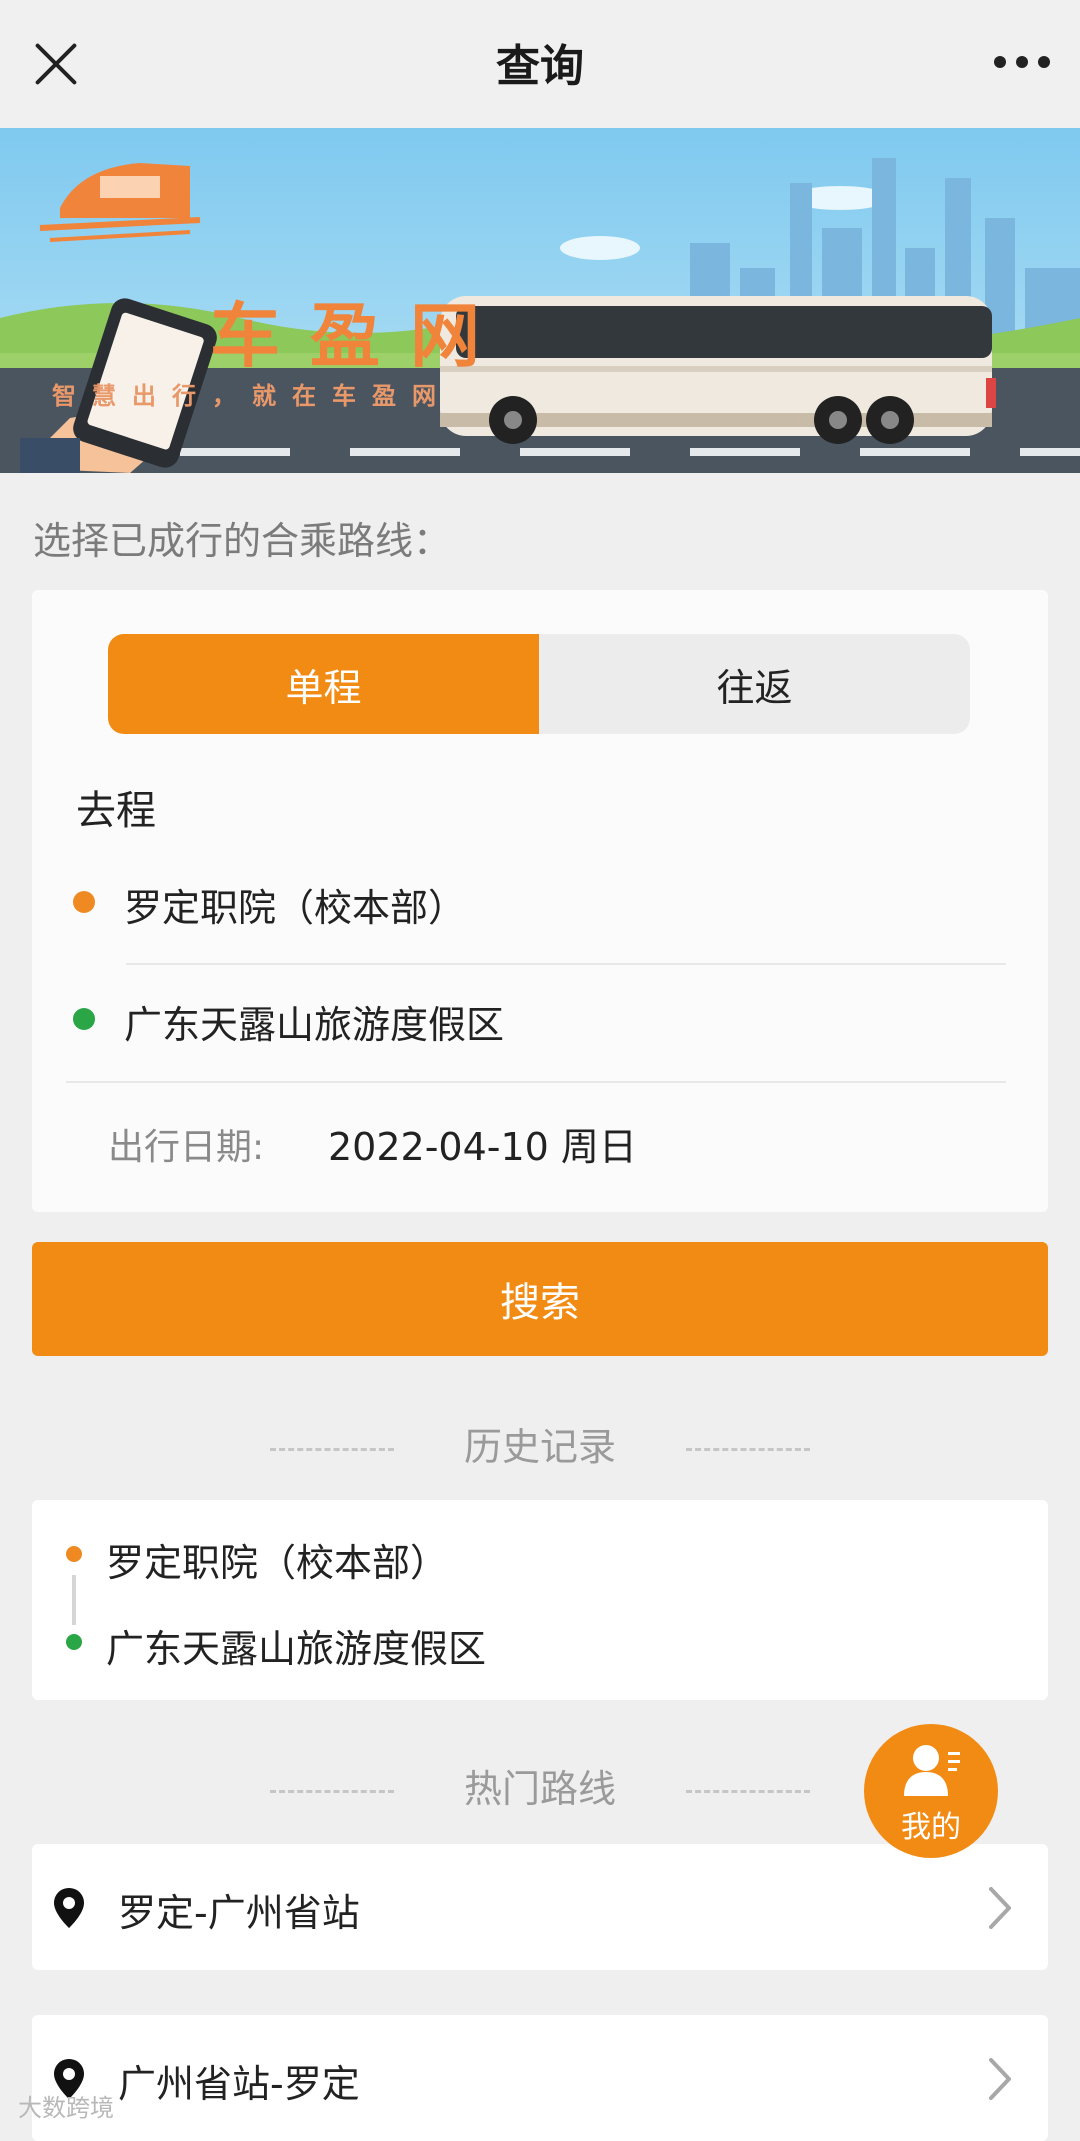  I want to click on tab-round-trip: 往返, so click(754, 684).